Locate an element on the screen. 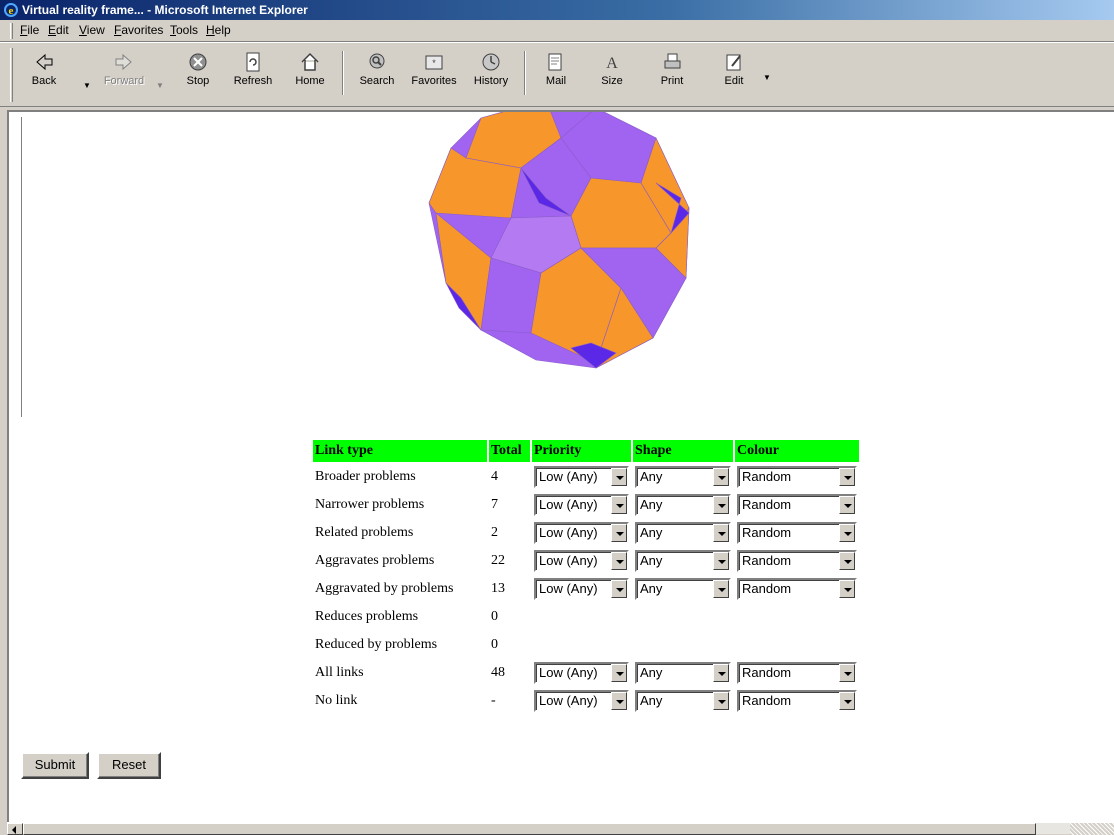  menu-tools: Tools is located at coordinates (184, 30).